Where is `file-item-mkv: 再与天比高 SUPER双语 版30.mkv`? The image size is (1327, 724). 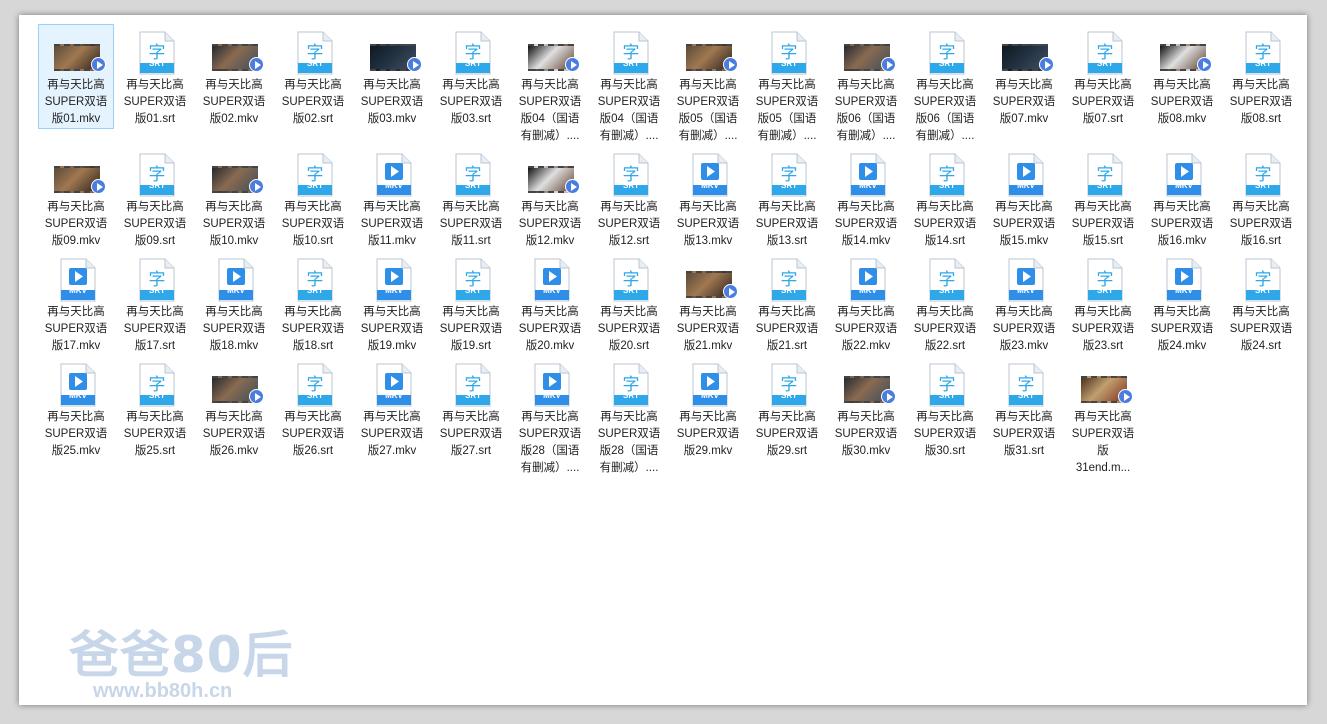
file-item-mkv: 再与天比高 SUPER双语 版30.mkv is located at coordinates (866, 408).